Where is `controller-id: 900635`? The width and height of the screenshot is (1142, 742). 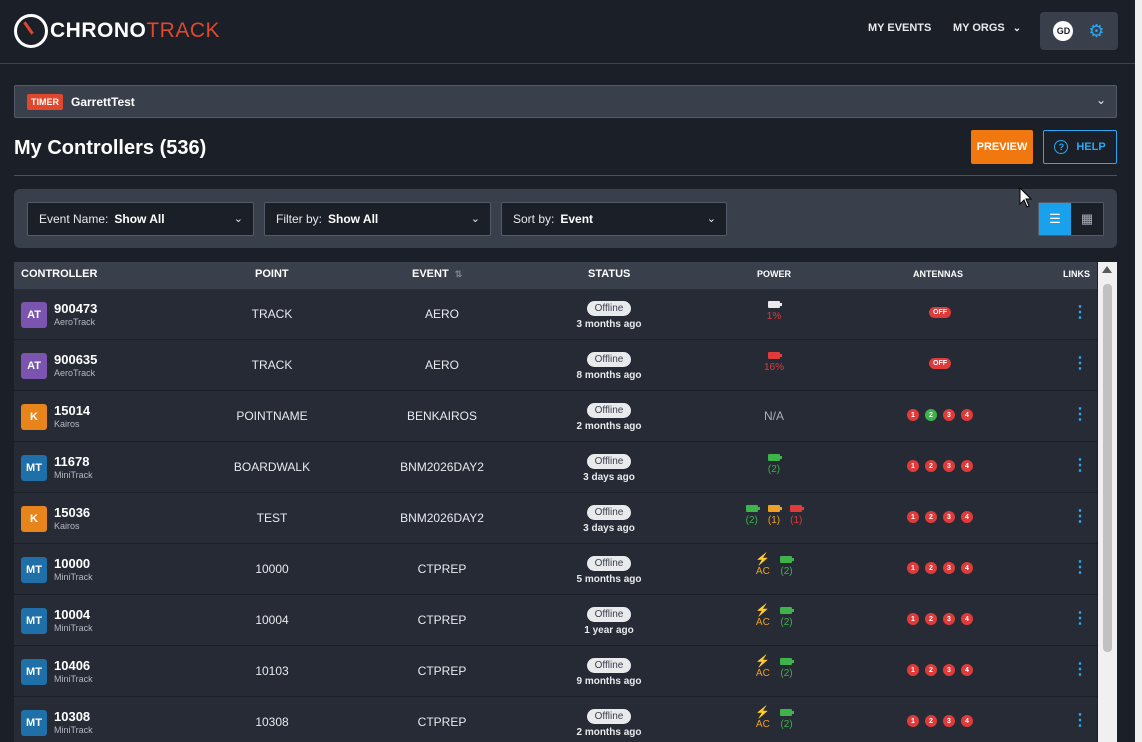
controller-id: 900635 is located at coordinates (75, 359).